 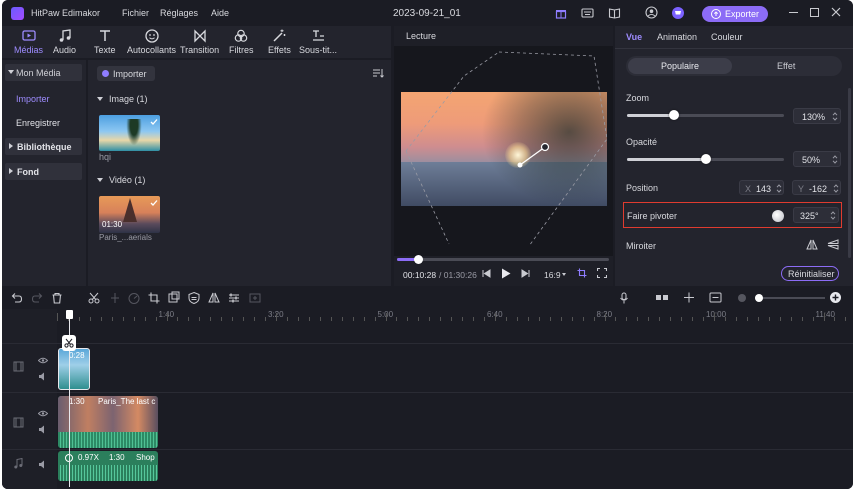 What do you see at coordinates (849, 173) in the screenshot?
I see `panel-scrollbar` at bounding box center [849, 173].